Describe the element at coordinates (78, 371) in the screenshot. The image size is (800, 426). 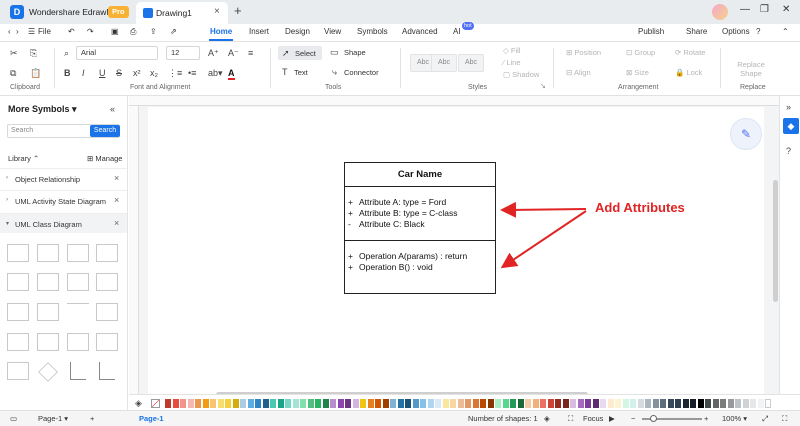
I see `connector-thumbnail` at that location.